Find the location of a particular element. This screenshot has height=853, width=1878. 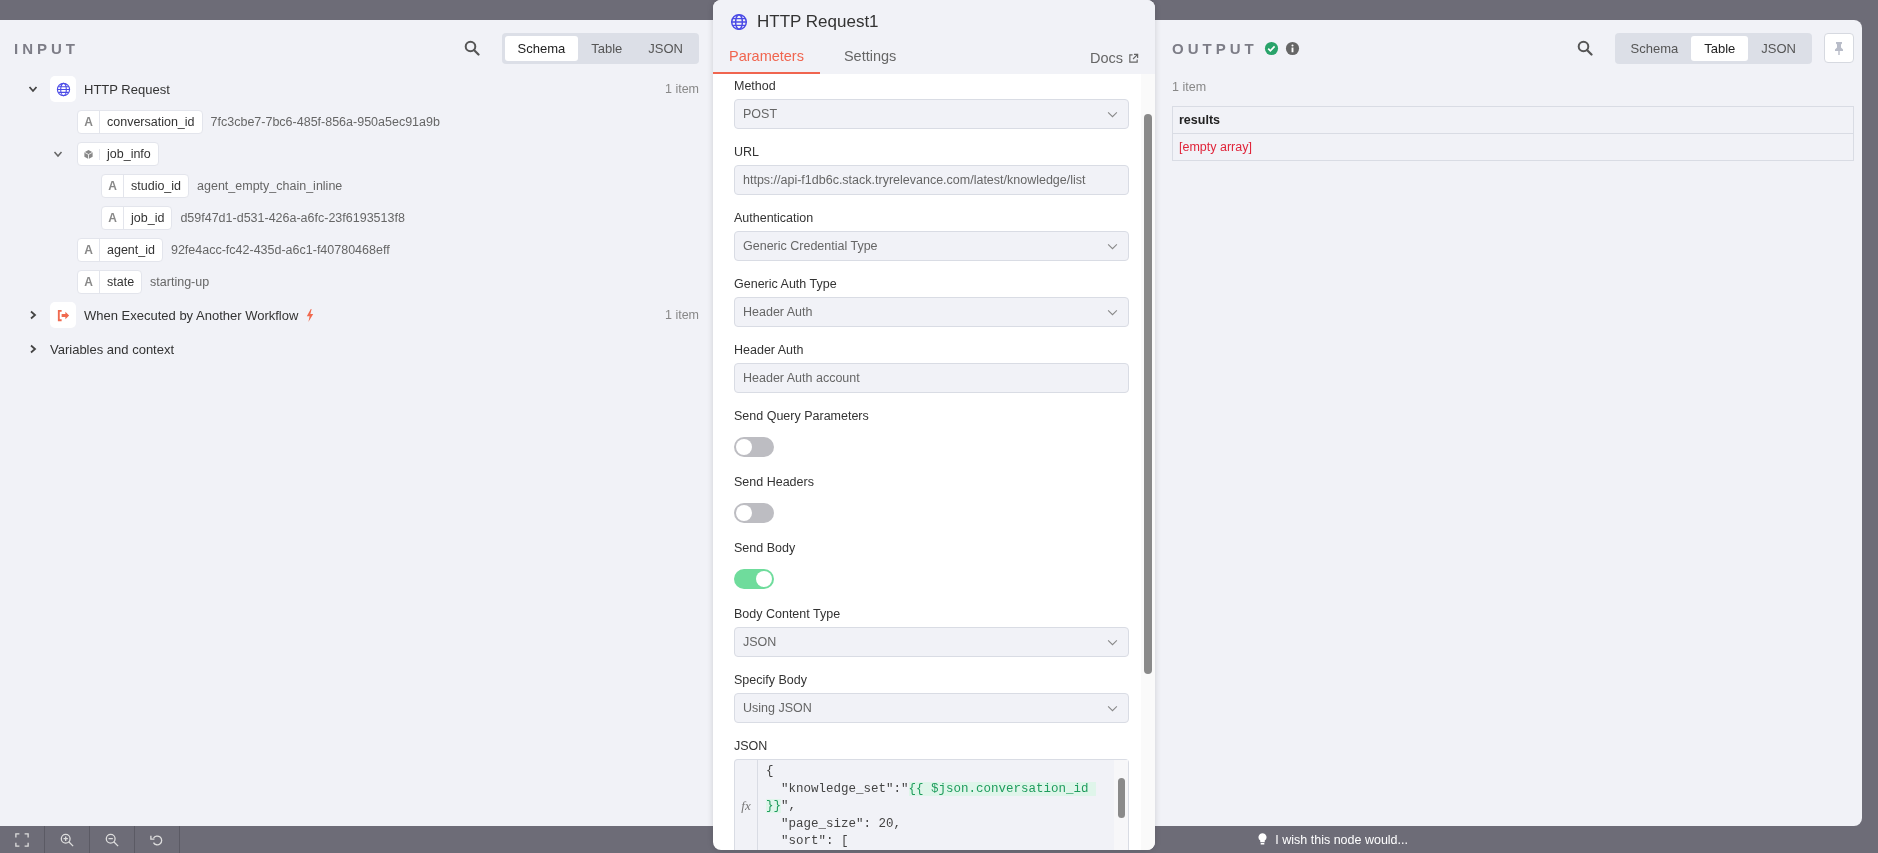

field-key: studio_id is located at coordinates (156, 186).